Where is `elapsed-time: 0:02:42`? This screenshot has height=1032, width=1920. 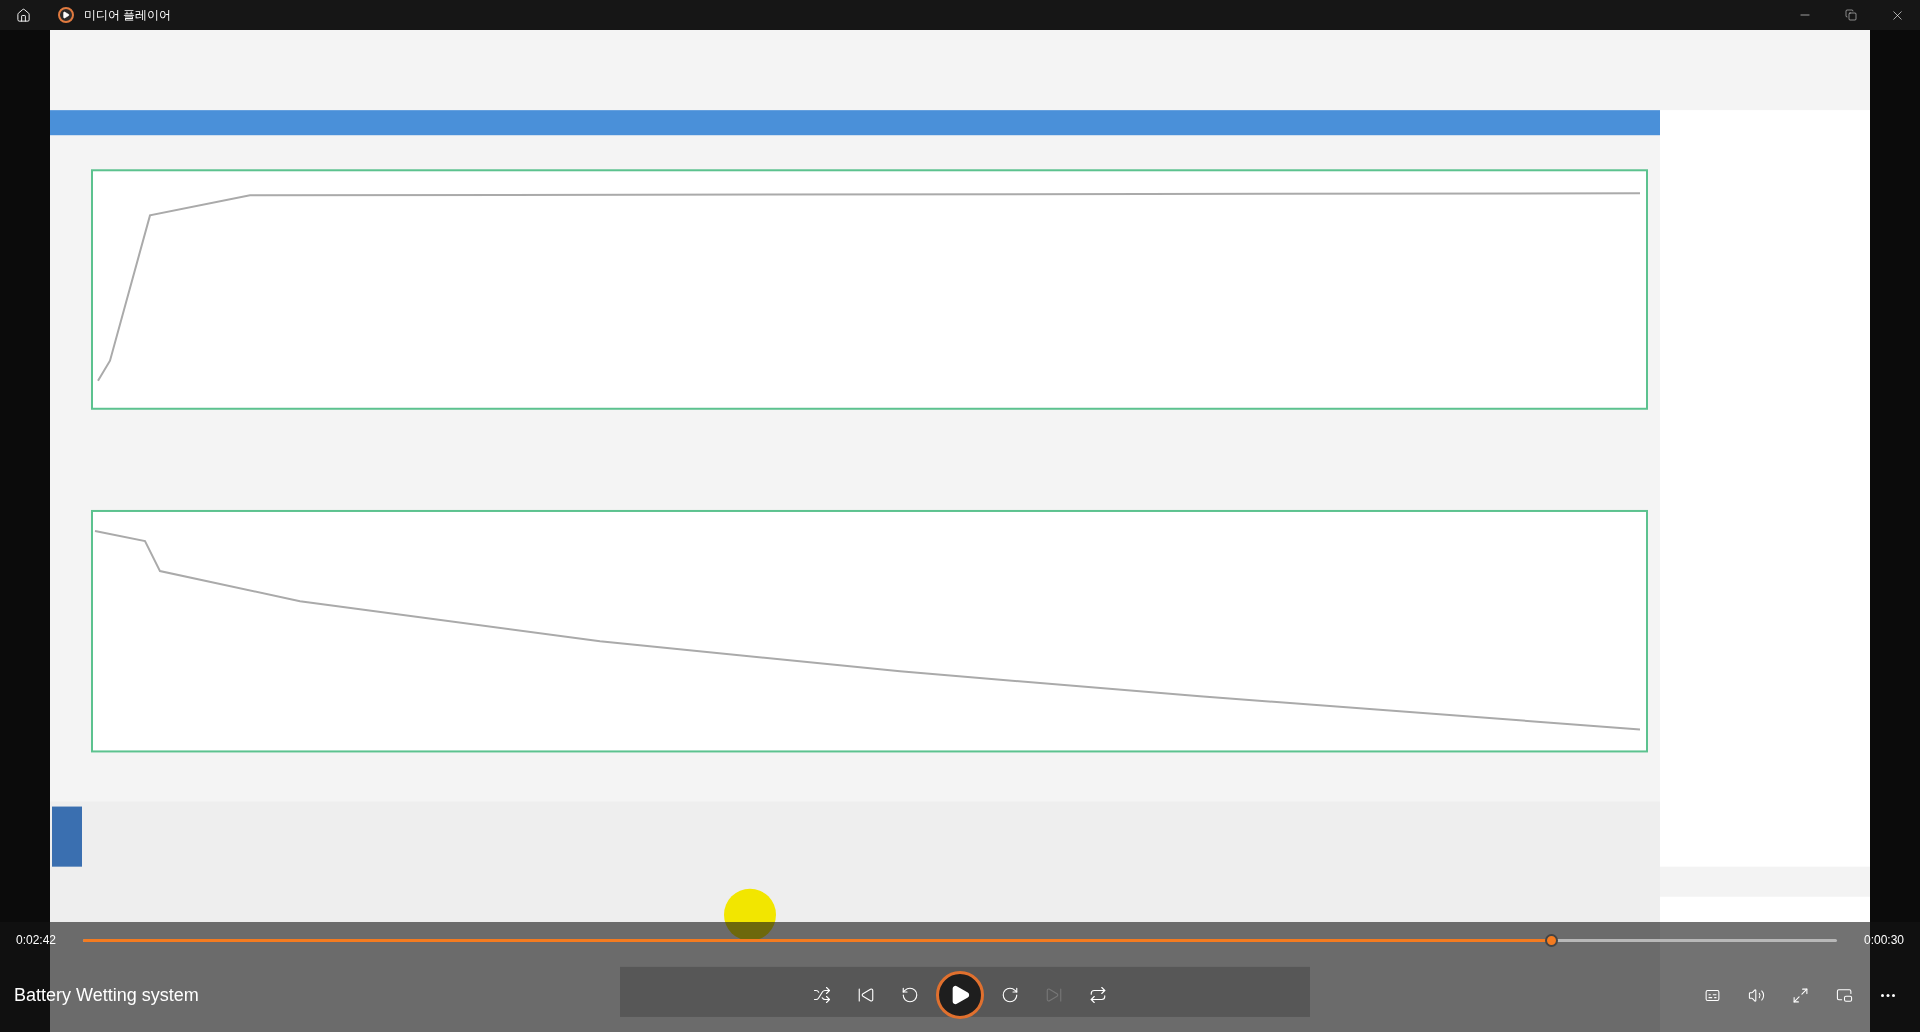
elapsed-time: 0:02:42 is located at coordinates (37, 940).